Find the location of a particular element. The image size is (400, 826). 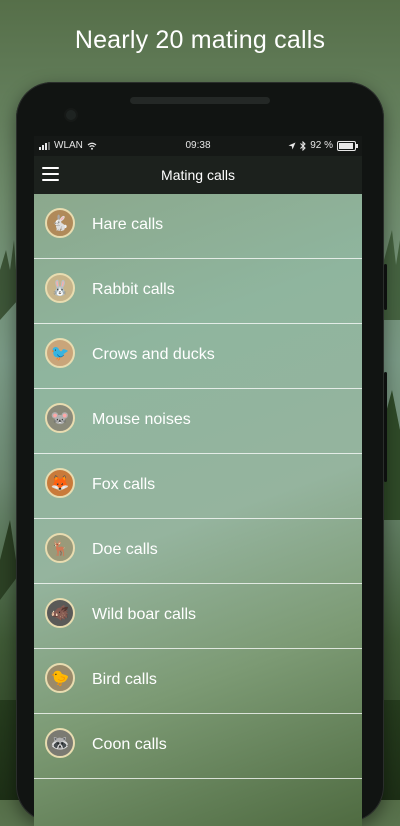

fox-icon: 🦊 is located at coordinates (60, 483).